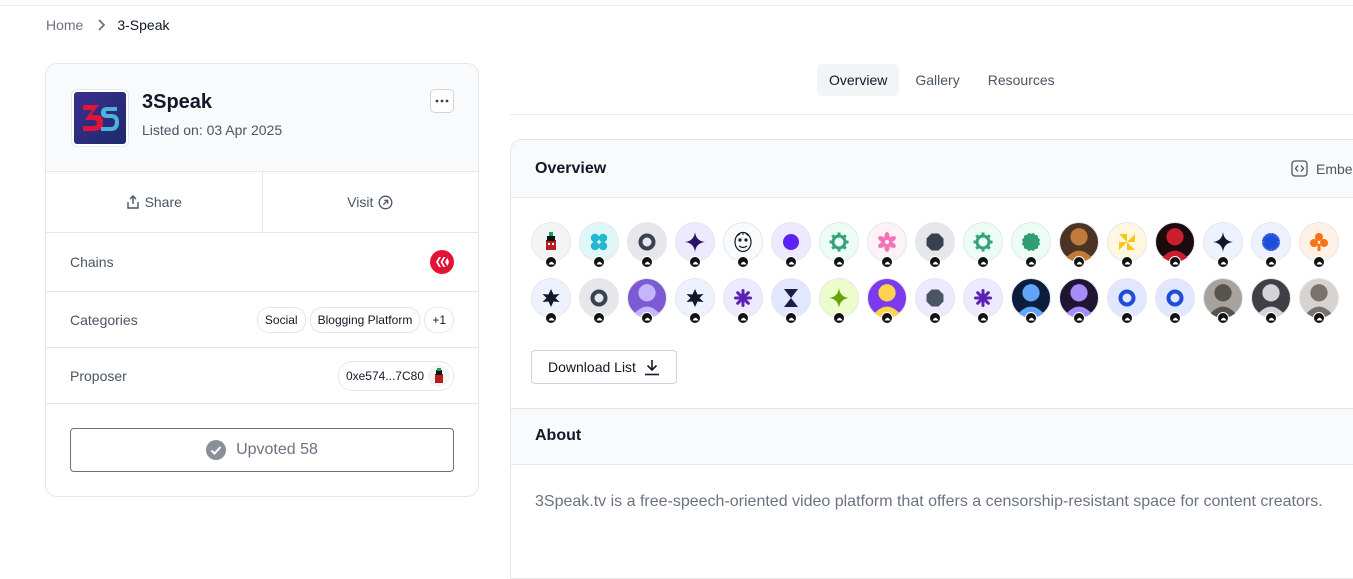  I want to click on breadcrumb-current: 3-Speak, so click(143, 25).